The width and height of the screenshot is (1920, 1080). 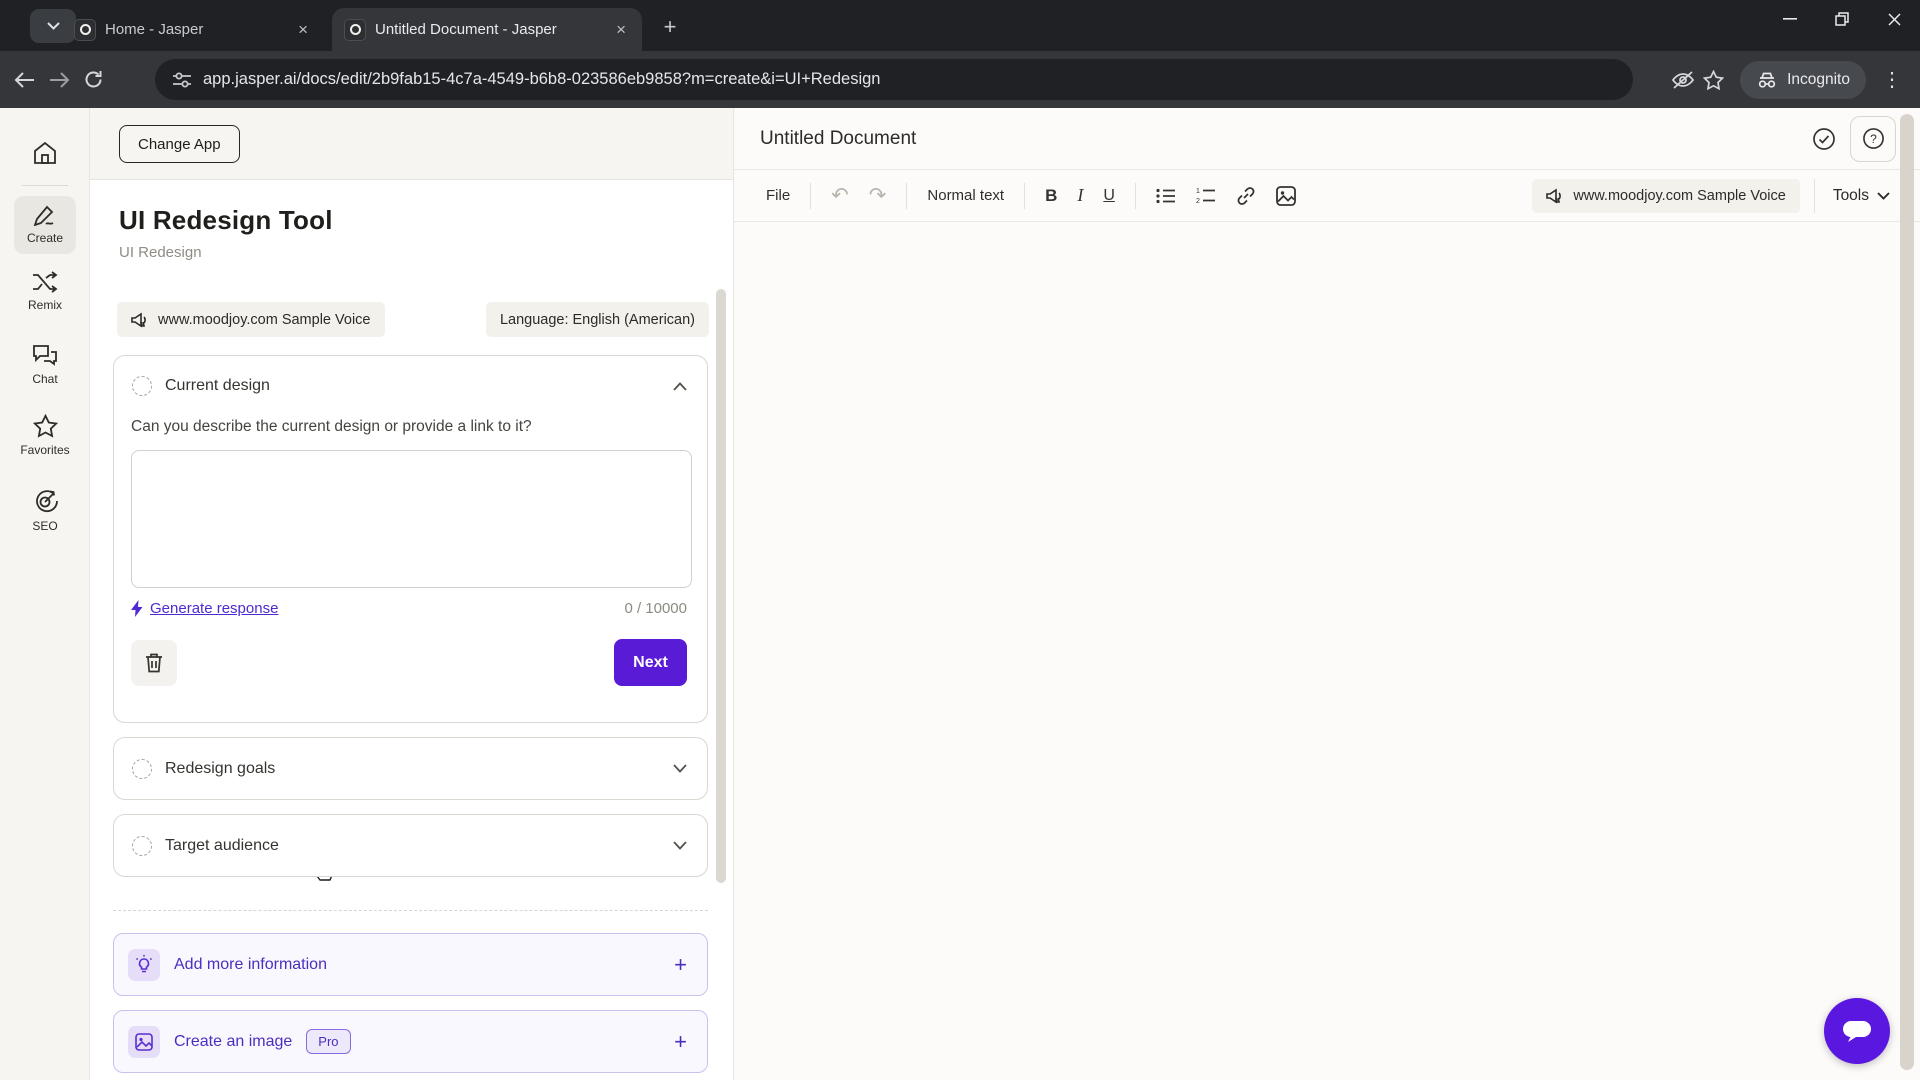 What do you see at coordinates (410, 768) in the screenshot?
I see `redesign-goals-card: Redesign goals` at bounding box center [410, 768].